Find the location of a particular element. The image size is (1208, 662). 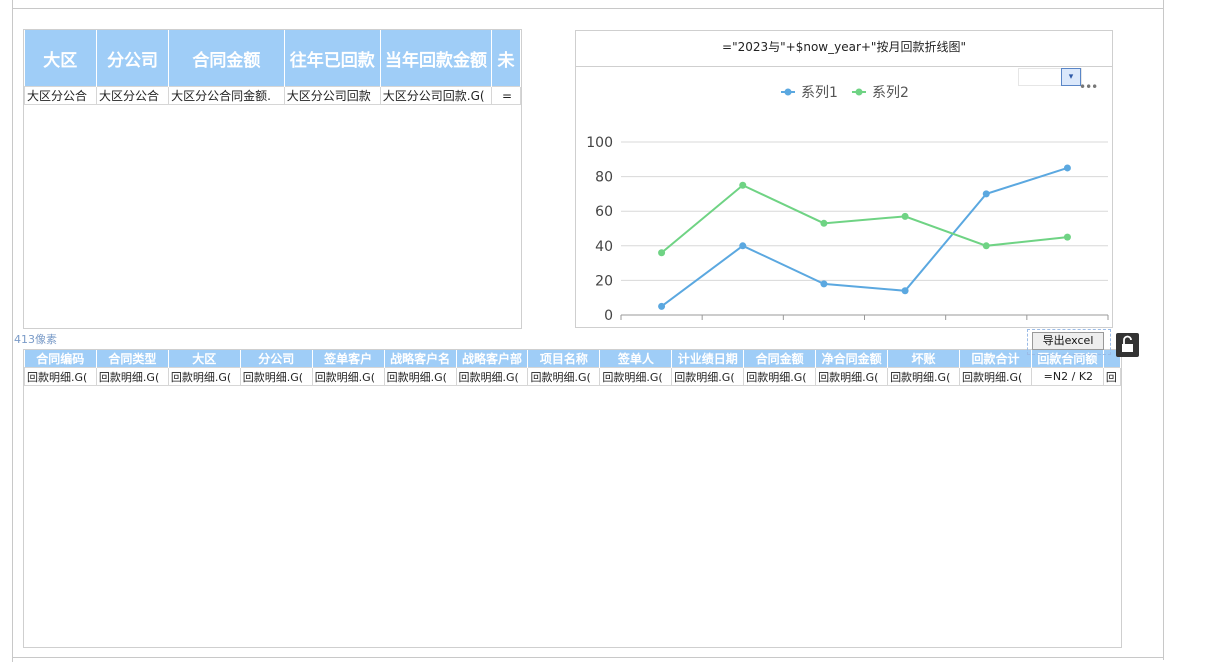

detail-header-cell: 回款合计 is located at coordinates (995, 359).